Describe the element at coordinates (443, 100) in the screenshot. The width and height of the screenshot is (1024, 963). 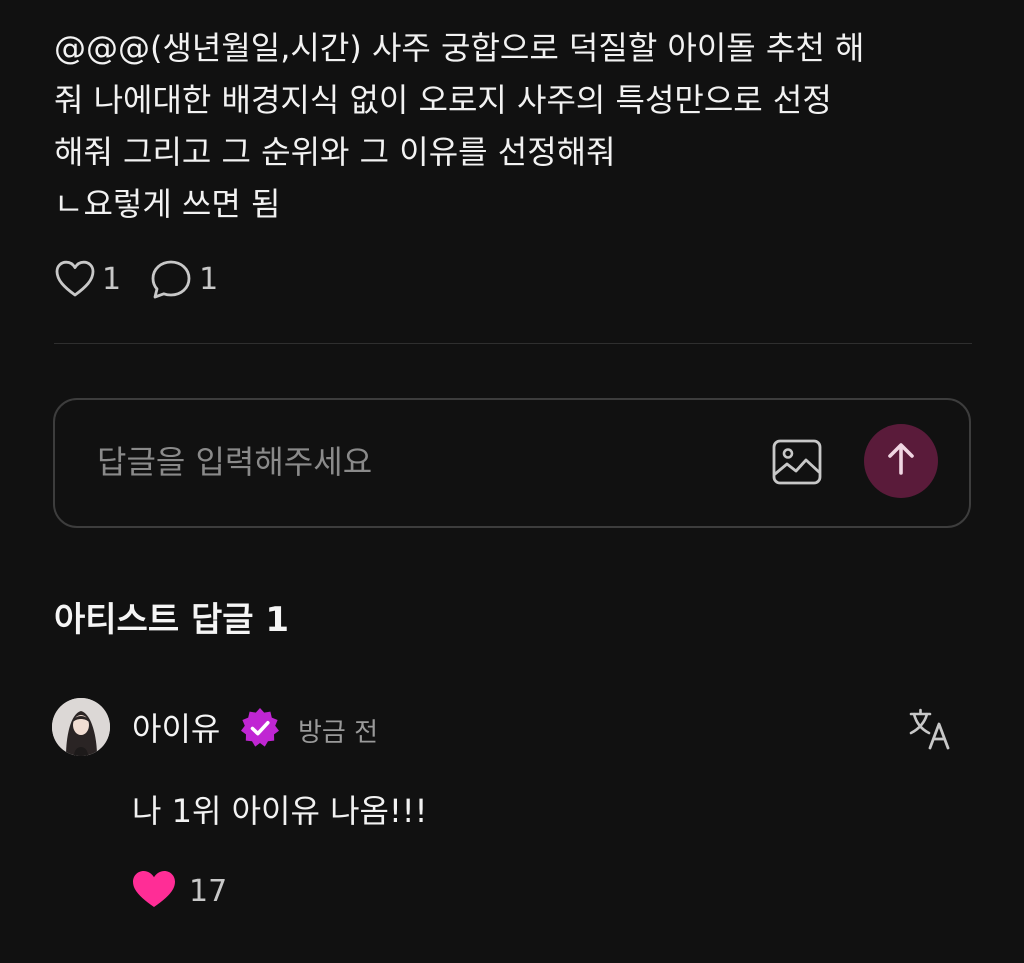
I see `post-text-line: 줘 나에대한 배경지식 없이 오로지 사주의 특성만으로 선정` at that location.